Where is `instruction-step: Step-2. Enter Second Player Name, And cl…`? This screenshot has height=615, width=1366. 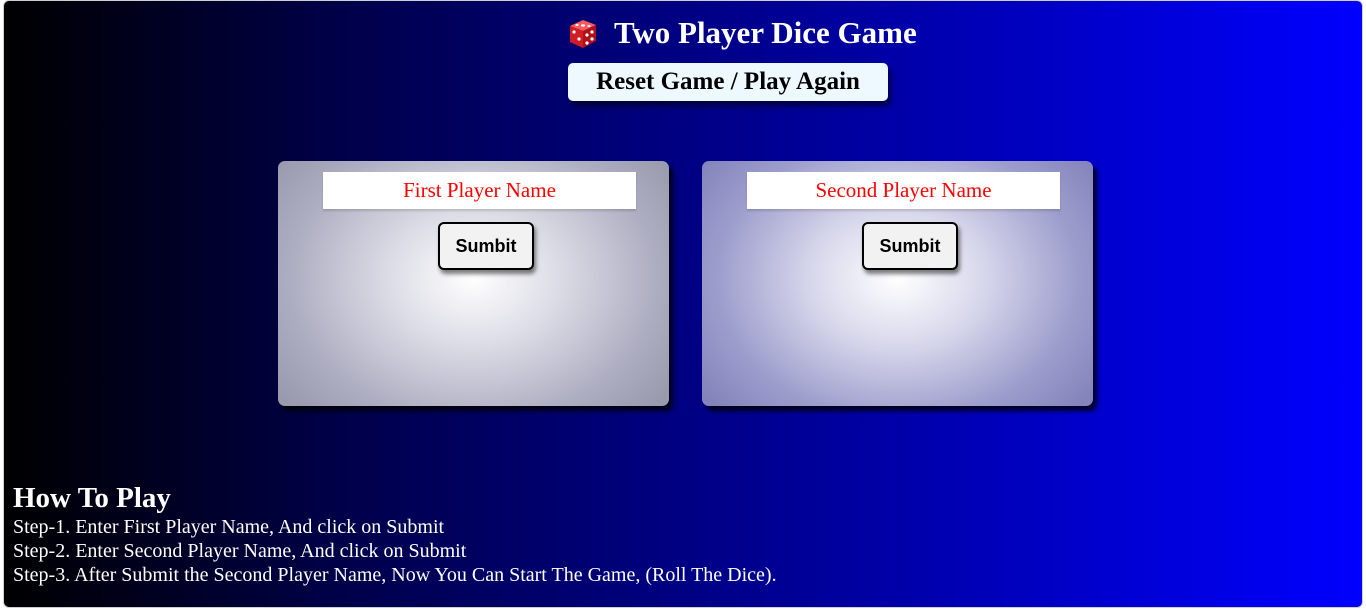
instruction-step: Step-2. Enter Second Player Name, And cl… is located at coordinates (240, 551).